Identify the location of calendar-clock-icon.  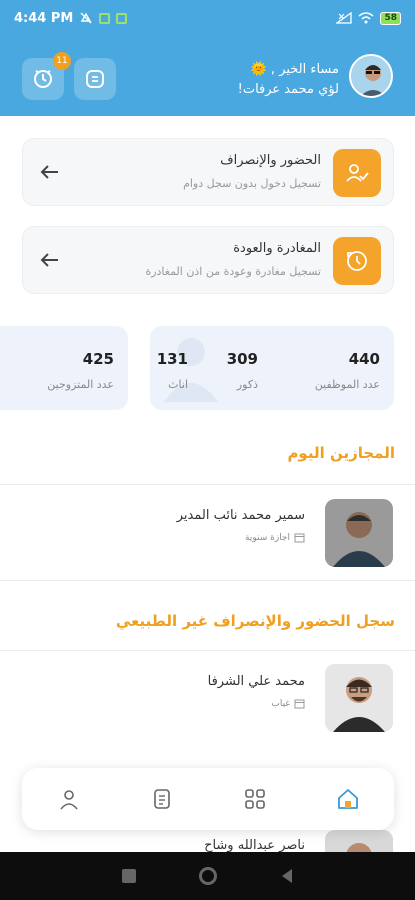
(43, 79).